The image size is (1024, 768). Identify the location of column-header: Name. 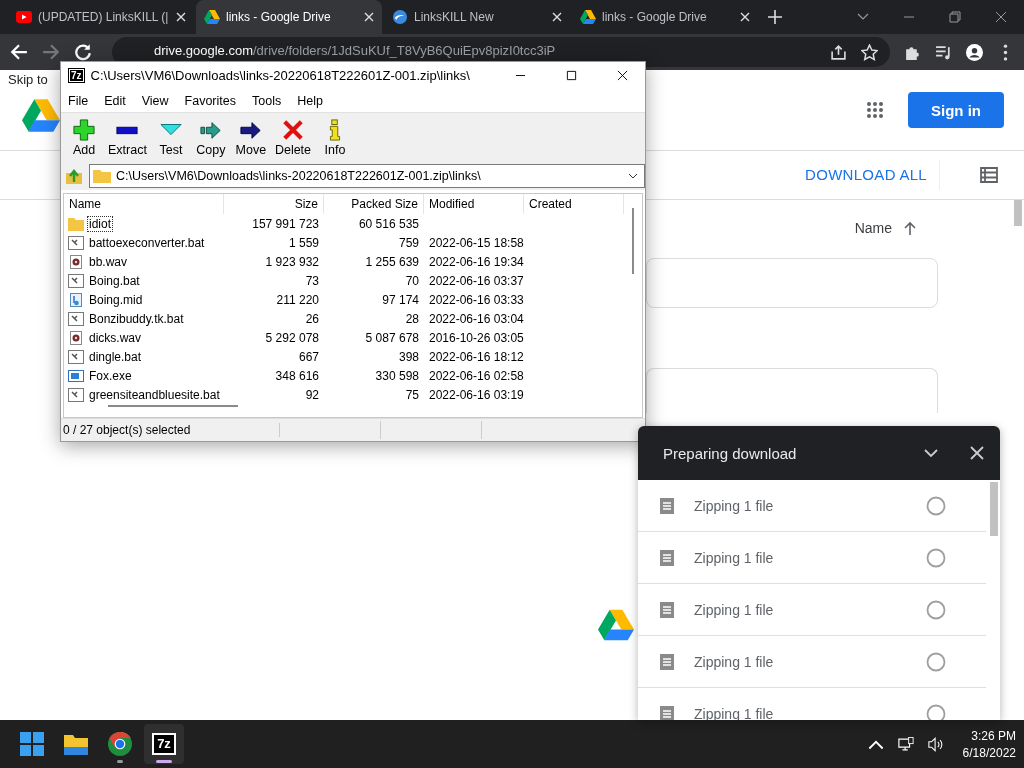
(144, 204).